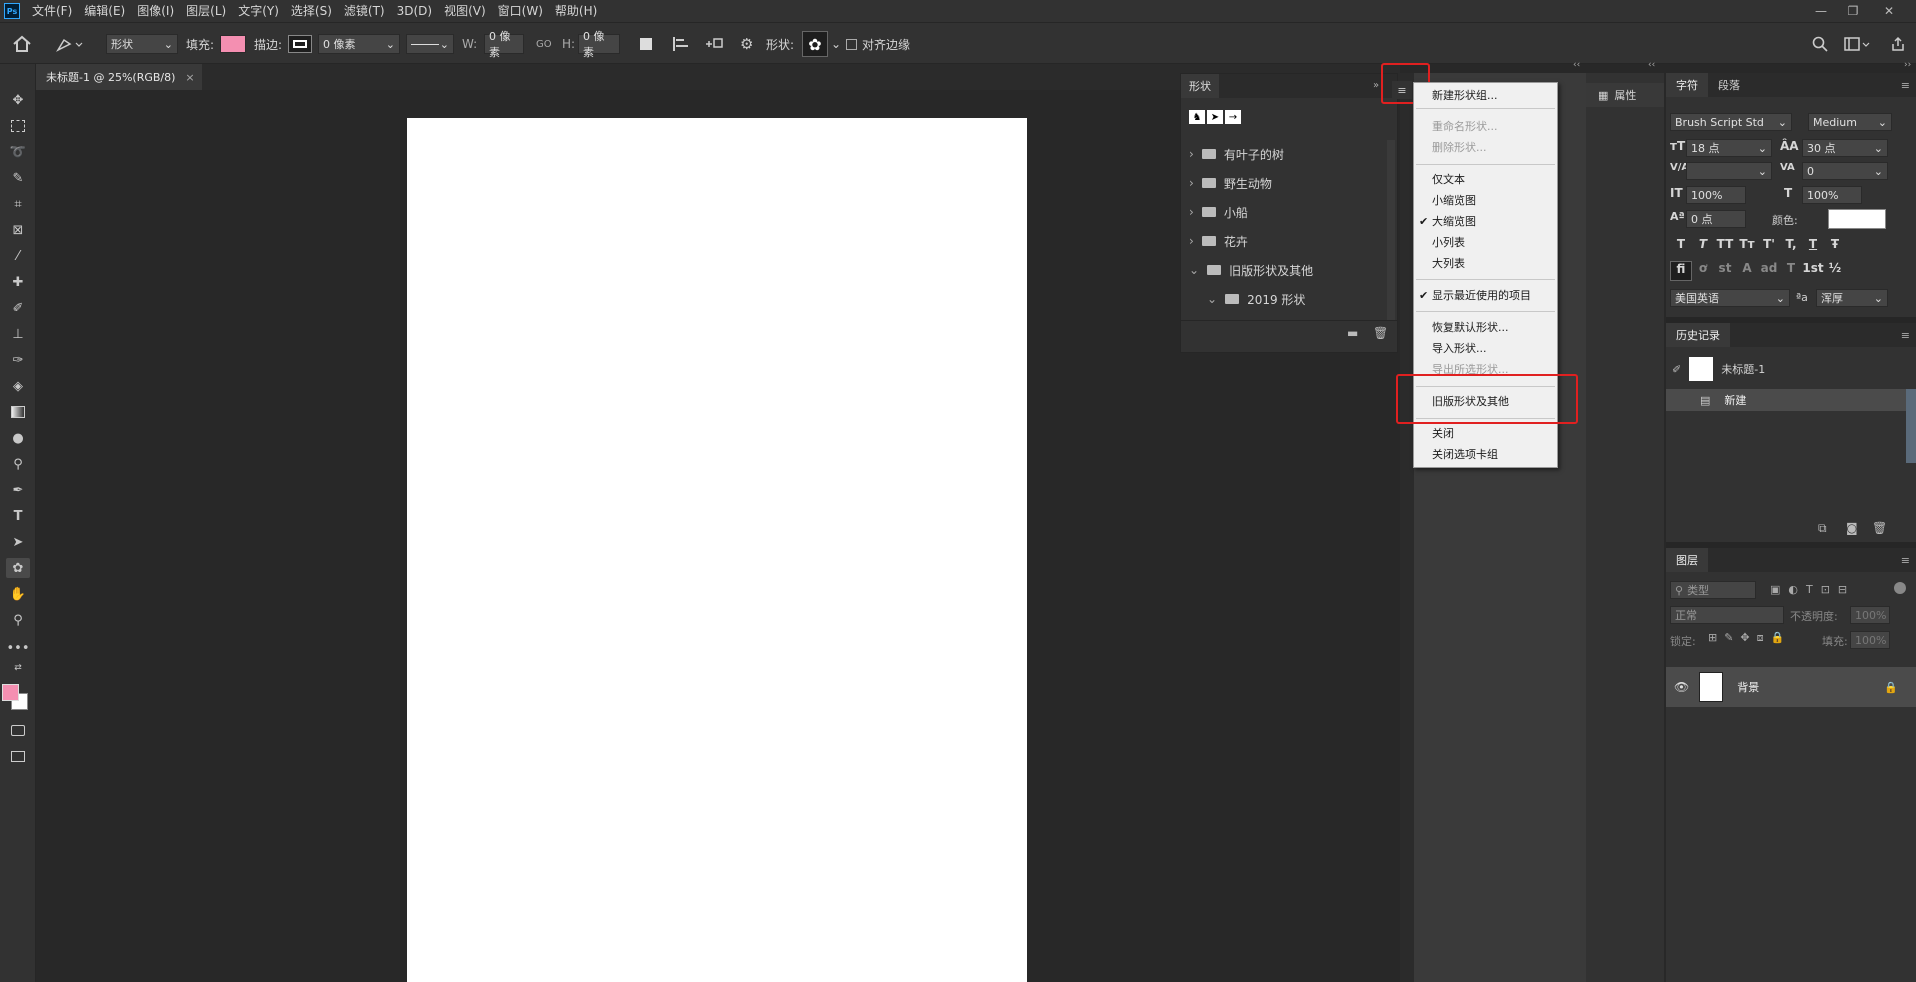 The image size is (1916, 982). Describe the element at coordinates (1835, 244) in the screenshot. I see `strikethrough-icon: Ŧ` at that location.